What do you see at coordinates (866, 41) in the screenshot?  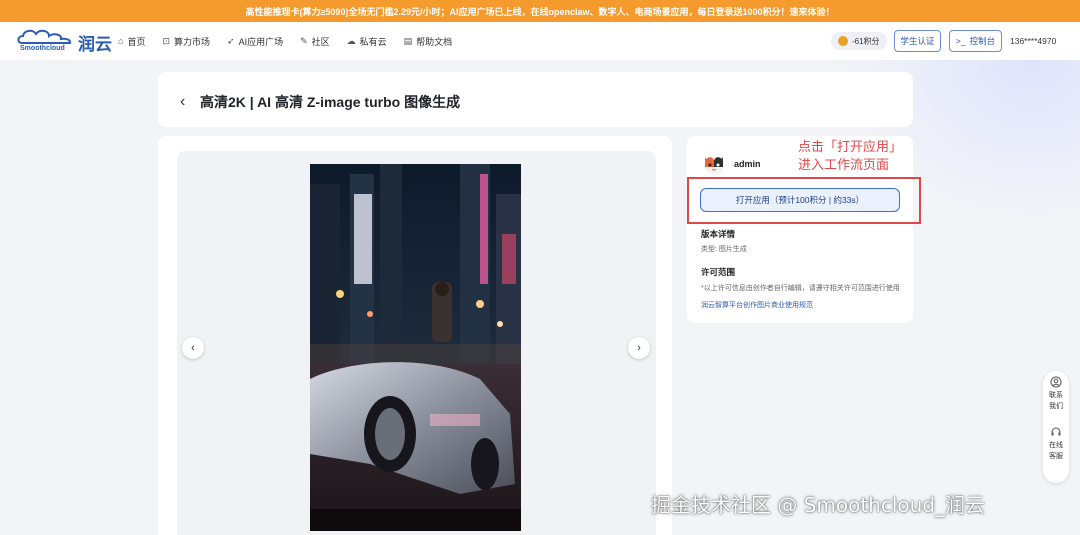 I see `points-value: -61积分` at bounding box center [866, 41].